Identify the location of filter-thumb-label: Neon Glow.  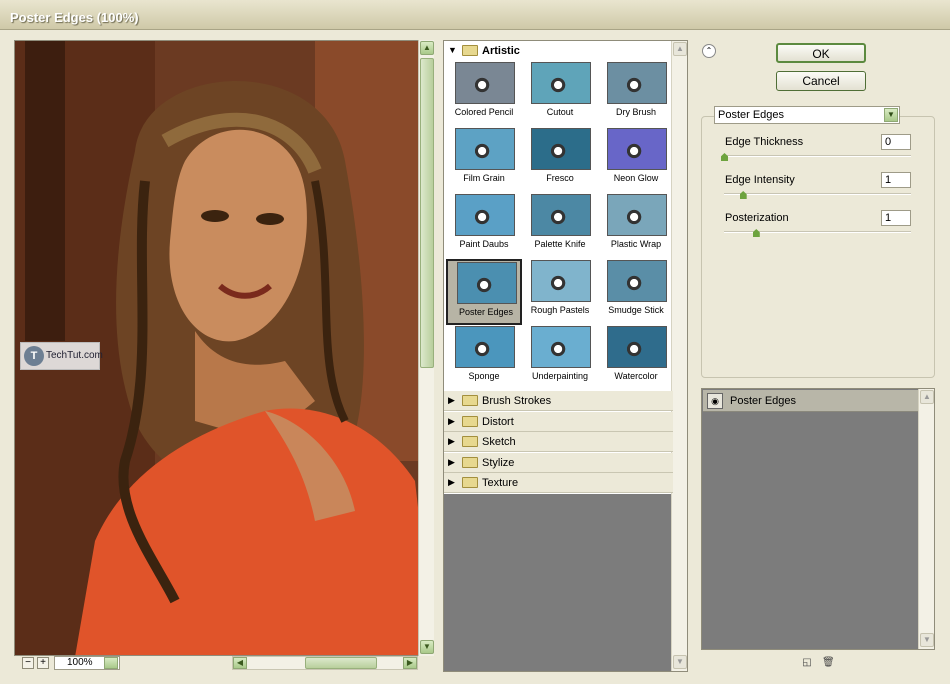
(636, 178).